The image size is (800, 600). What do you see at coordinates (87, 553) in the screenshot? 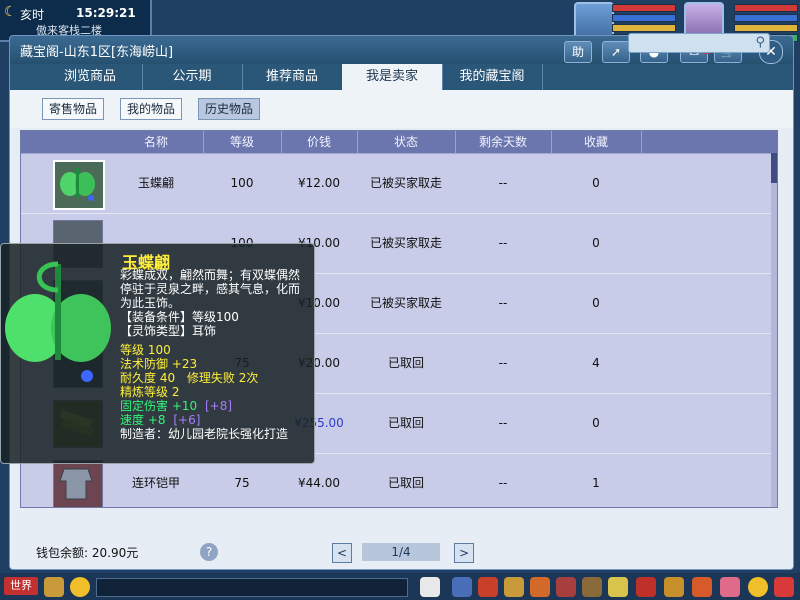
I see `wallet-balance: 钱包余额: 20.90元` at bounding box center [87, 553].